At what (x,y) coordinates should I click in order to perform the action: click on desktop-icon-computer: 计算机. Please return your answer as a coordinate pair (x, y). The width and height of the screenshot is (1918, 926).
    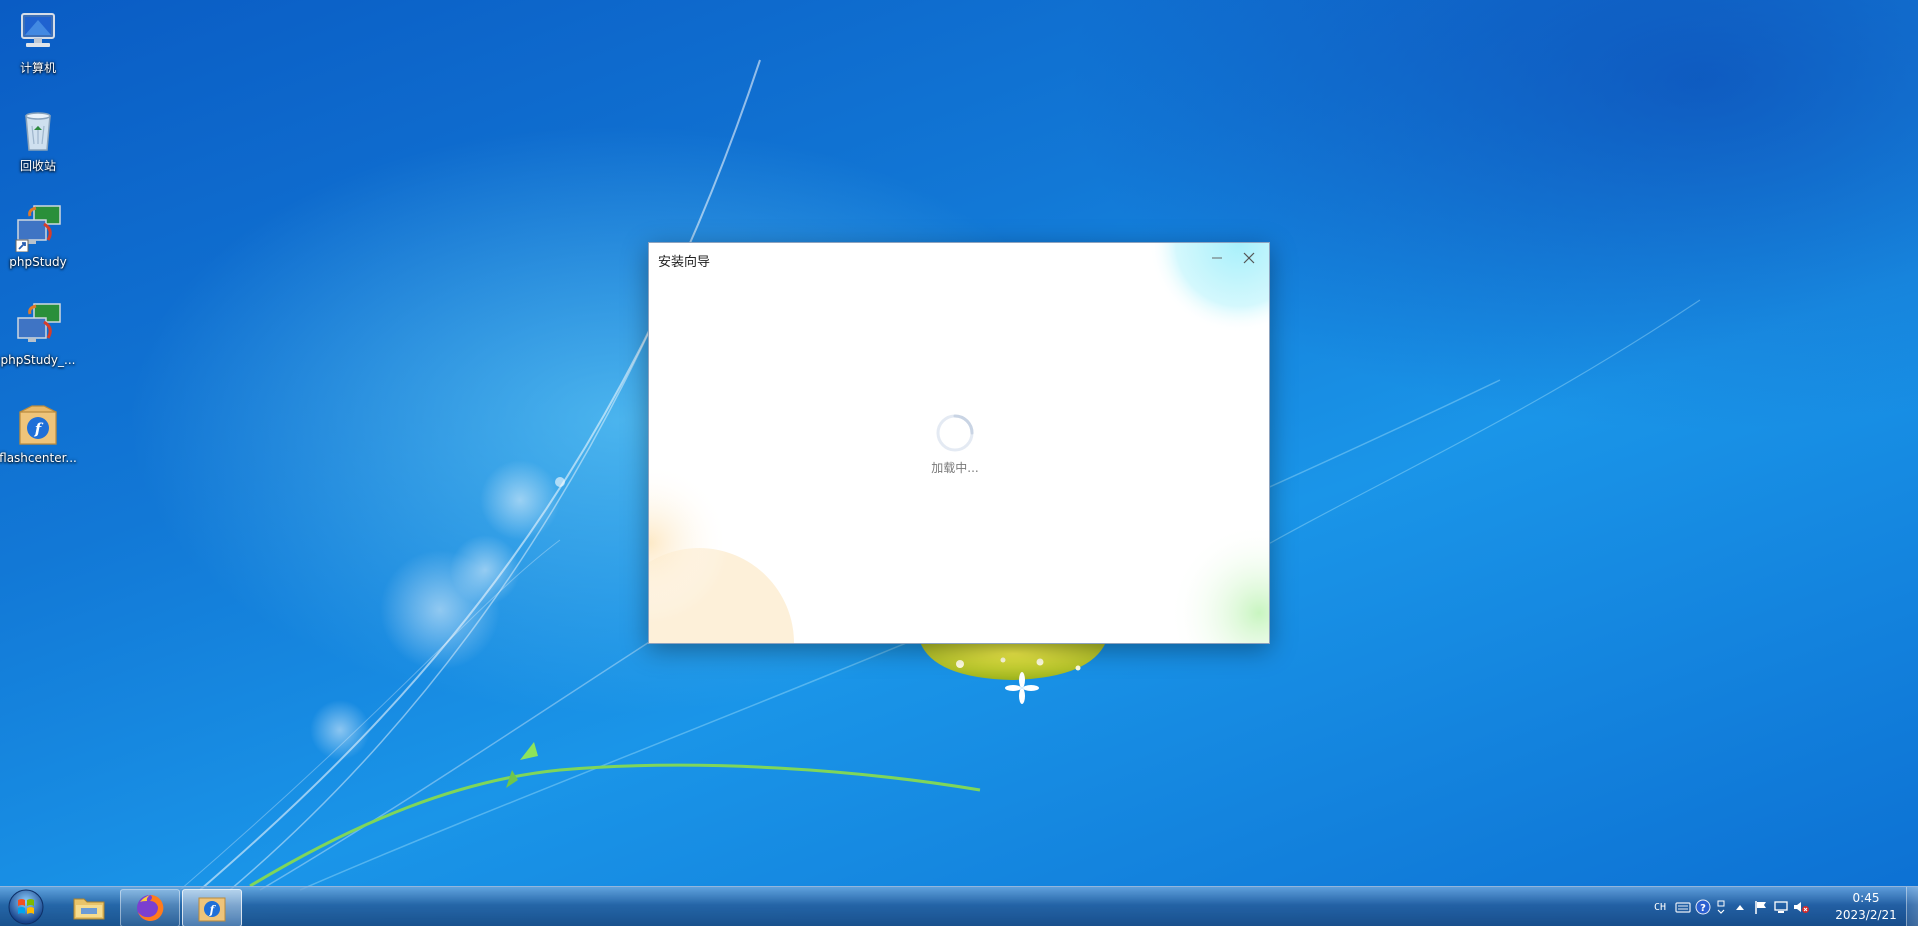
    Looking at the image, I should click on (38, 42).